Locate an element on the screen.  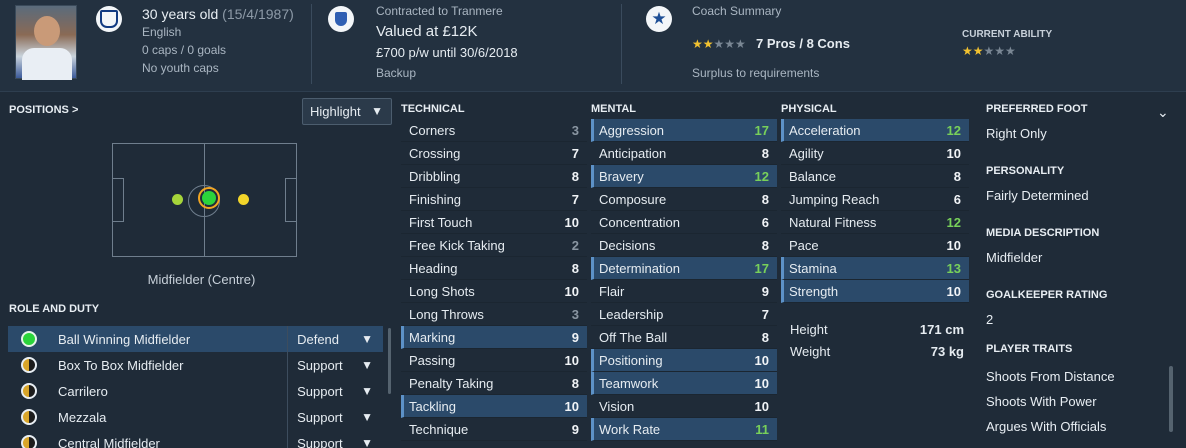
tranmere-crest-icon is located at coordinates (341, 19).